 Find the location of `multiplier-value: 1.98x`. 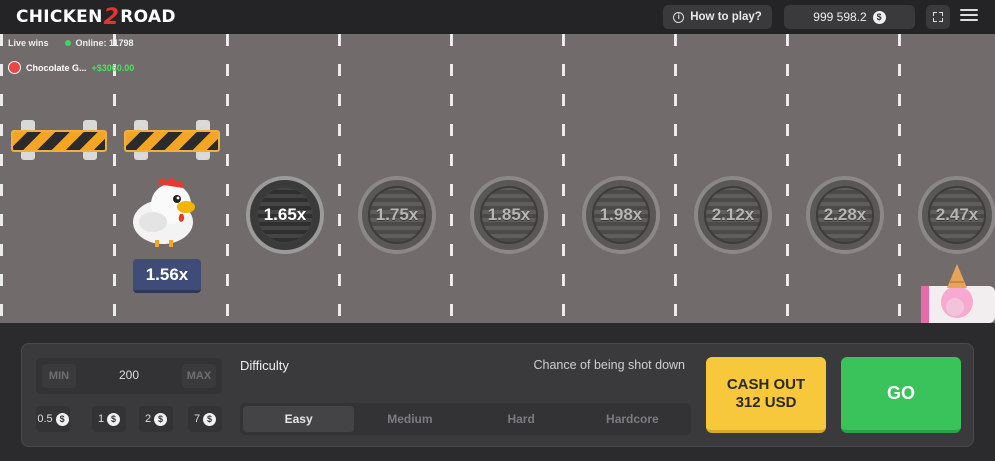

multiplier-value: 1.98x is located at coordinates (621, 214).